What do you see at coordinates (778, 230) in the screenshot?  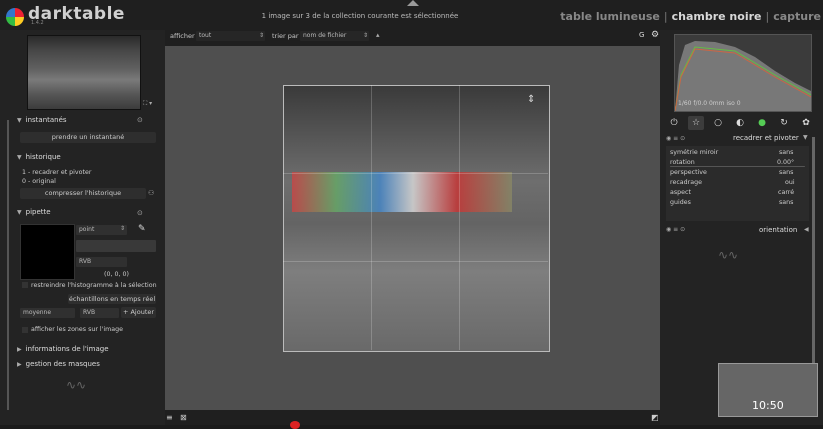 I see `orientation-title: orientation` at bounding box center [778, 230].